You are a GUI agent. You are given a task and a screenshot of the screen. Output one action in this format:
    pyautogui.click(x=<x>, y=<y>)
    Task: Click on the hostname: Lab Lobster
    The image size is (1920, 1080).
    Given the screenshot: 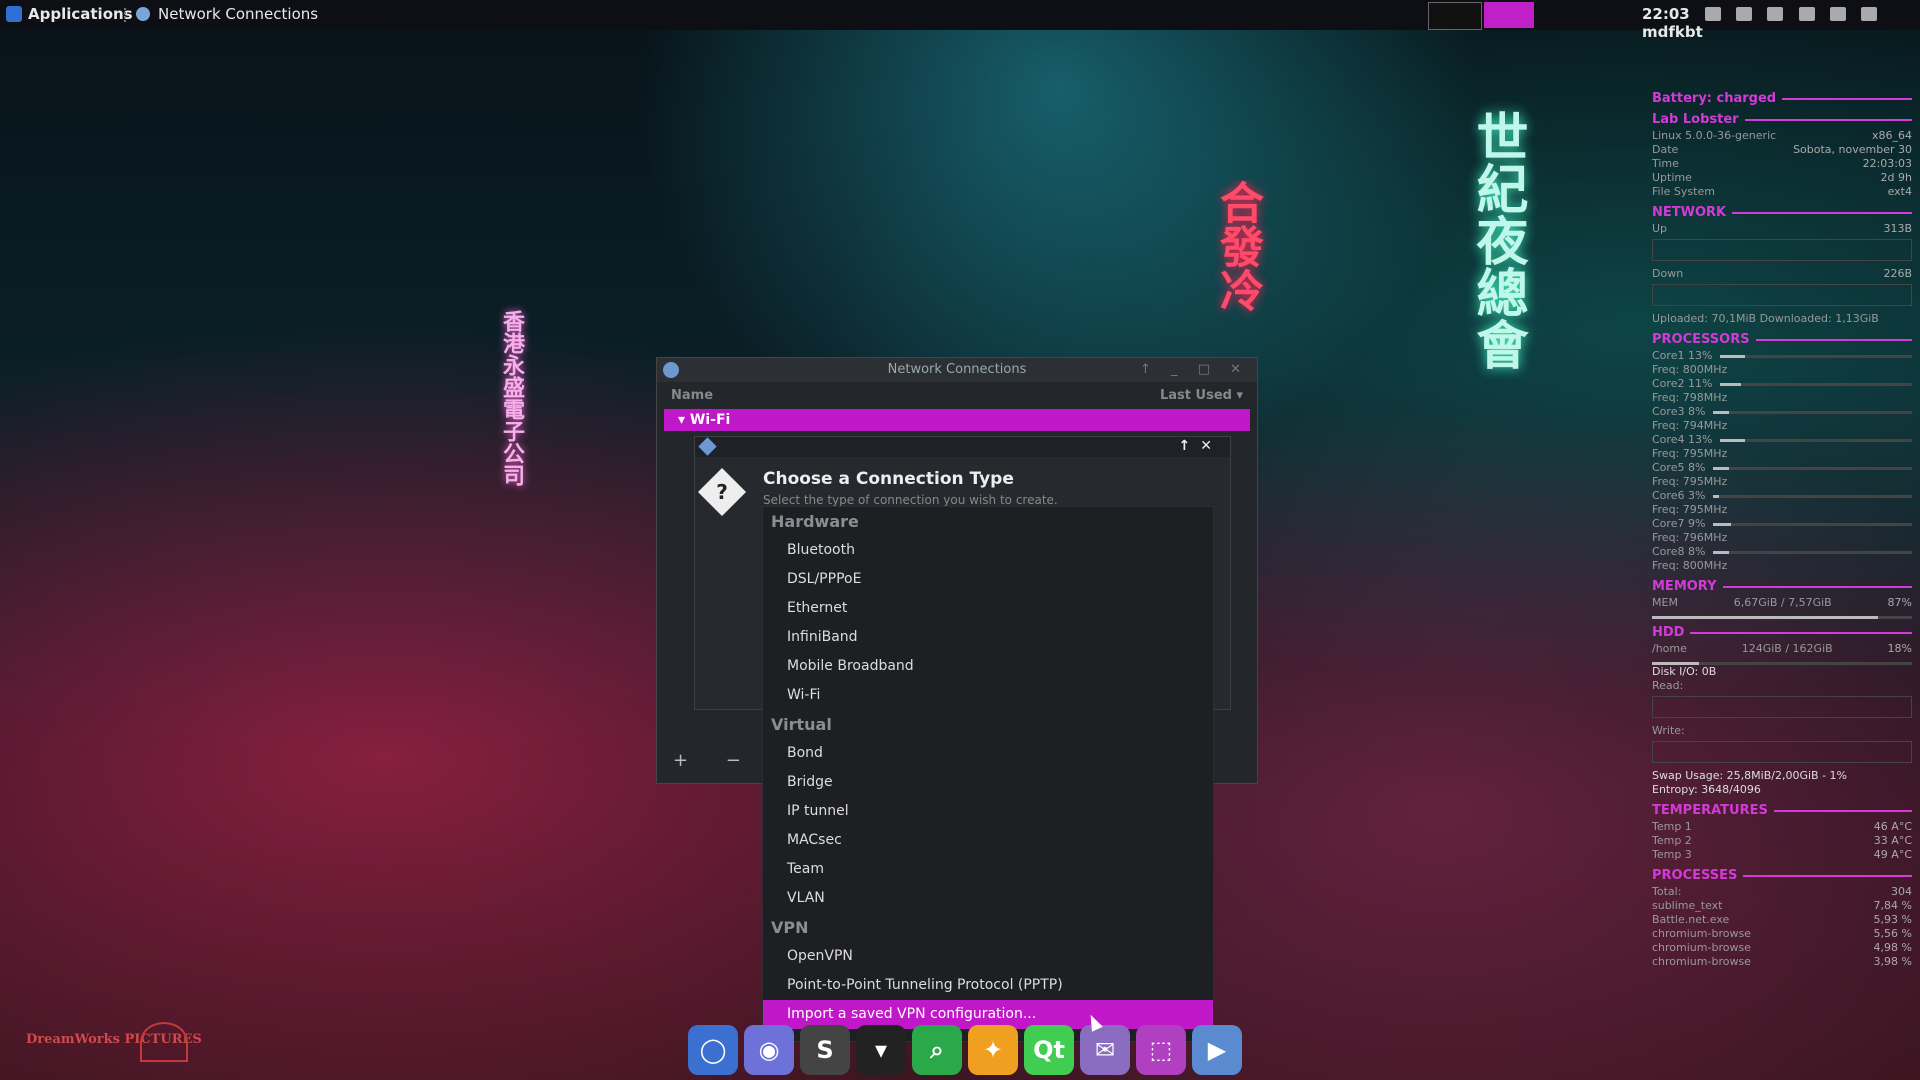 What is the action you would take?
    pyautogui.click(x=1782, y=119)
    